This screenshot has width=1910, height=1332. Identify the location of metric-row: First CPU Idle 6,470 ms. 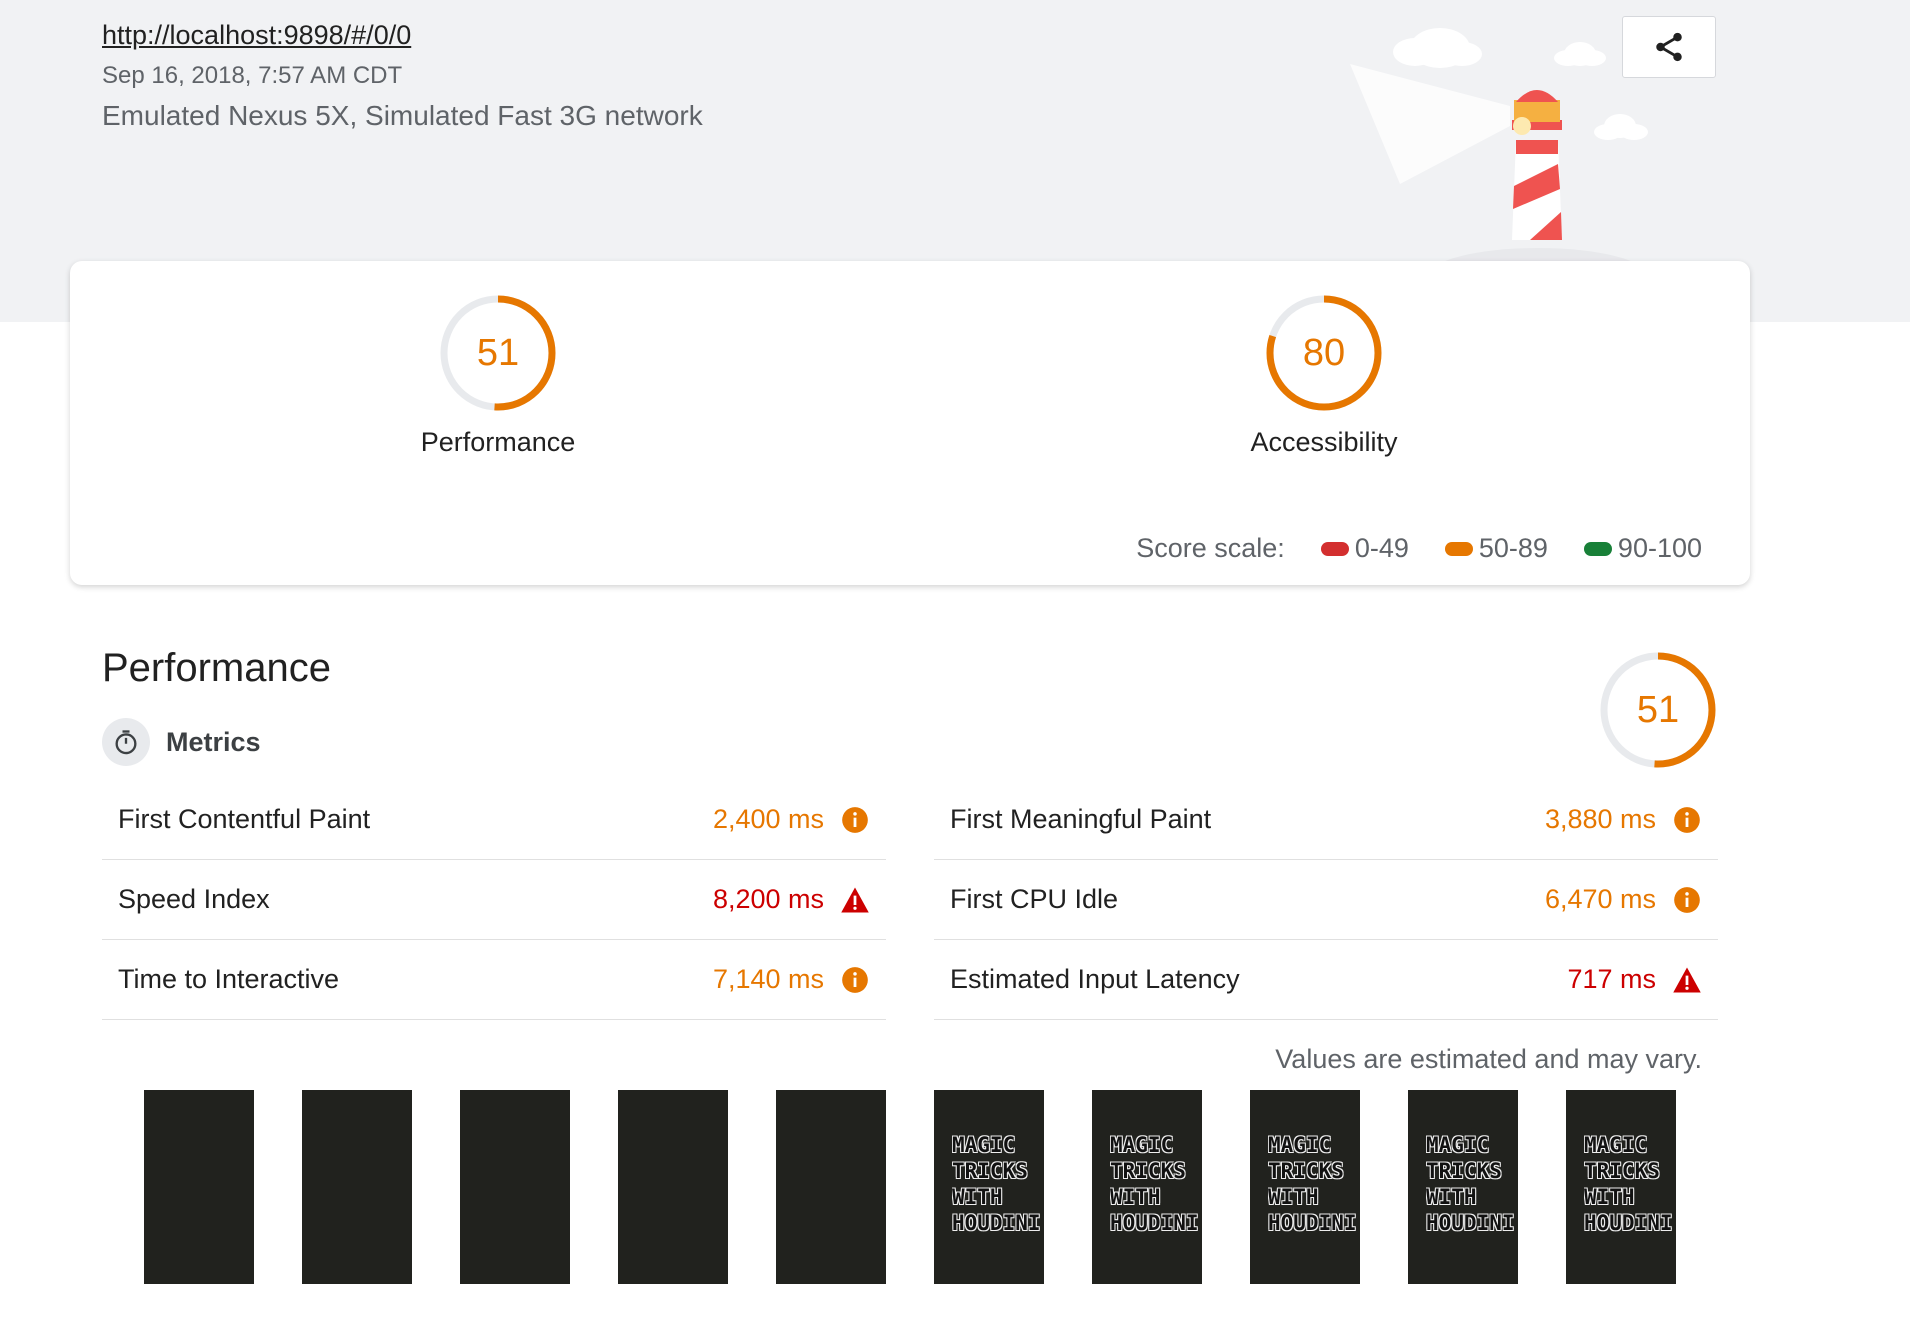
(1326, 900).